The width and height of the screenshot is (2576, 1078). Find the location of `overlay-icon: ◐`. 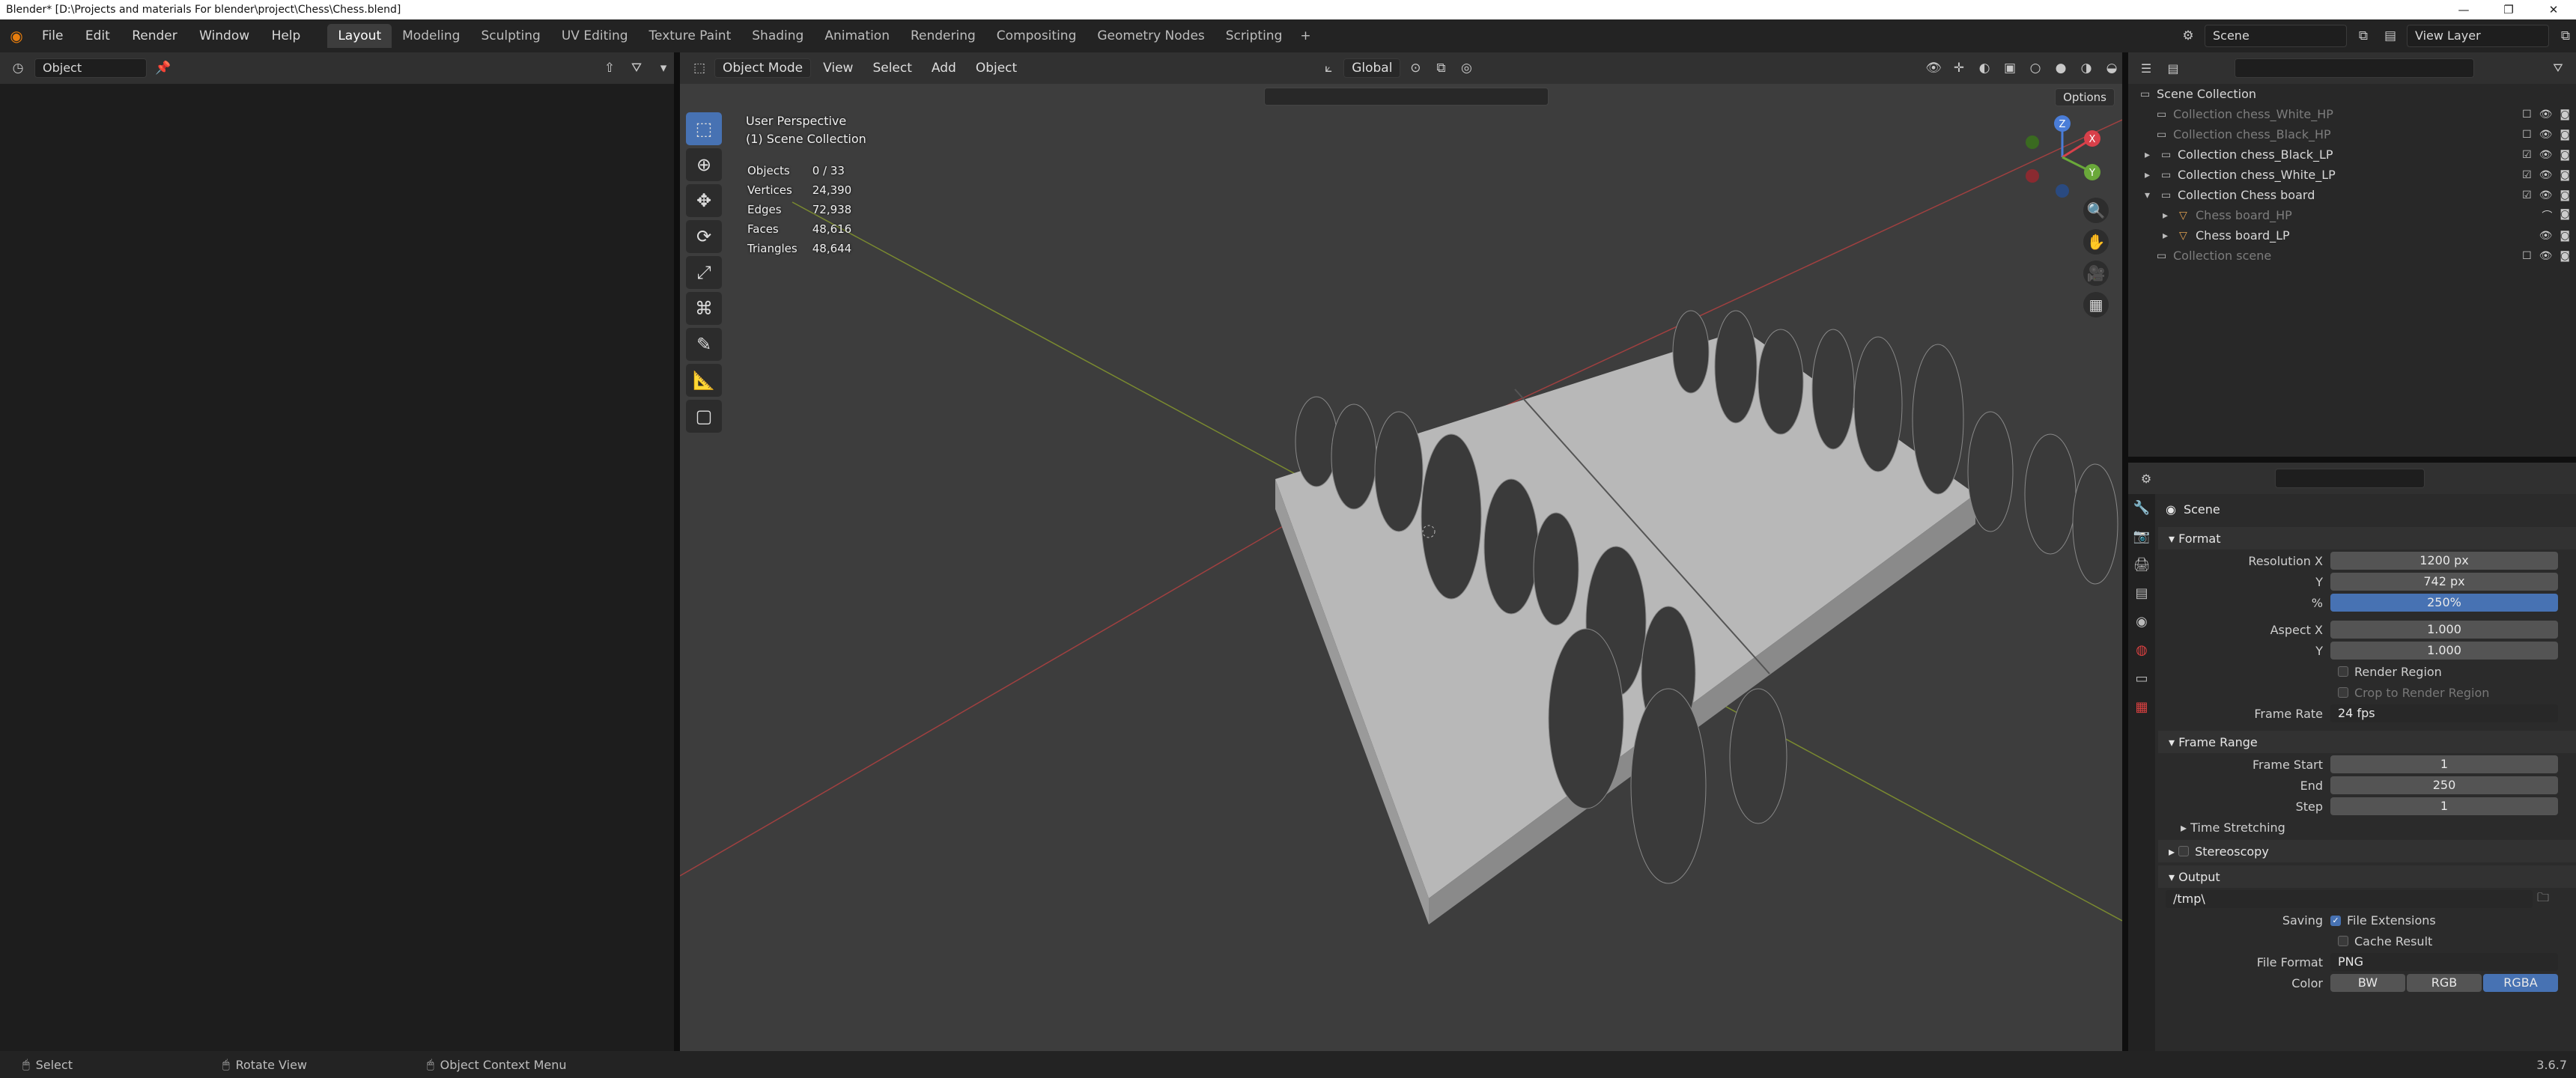

overlay-icon: ◐ is located at coordinates (1984, 68).